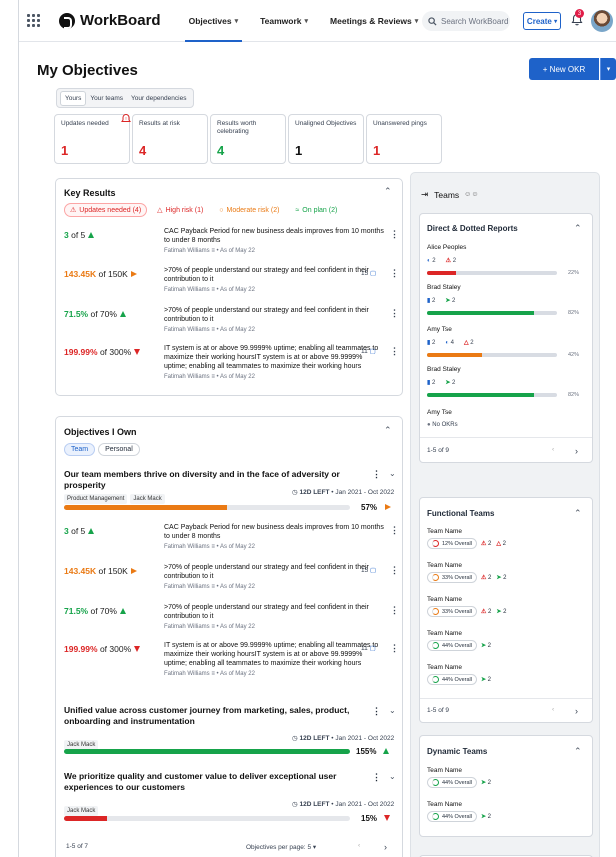 The image size is (616, 857). What do you see at coordinates (249, 210) in the screenshot?
I see `filter-moderate-risk: ○ Moderate risk (2)` at bounding box center [249, 210].